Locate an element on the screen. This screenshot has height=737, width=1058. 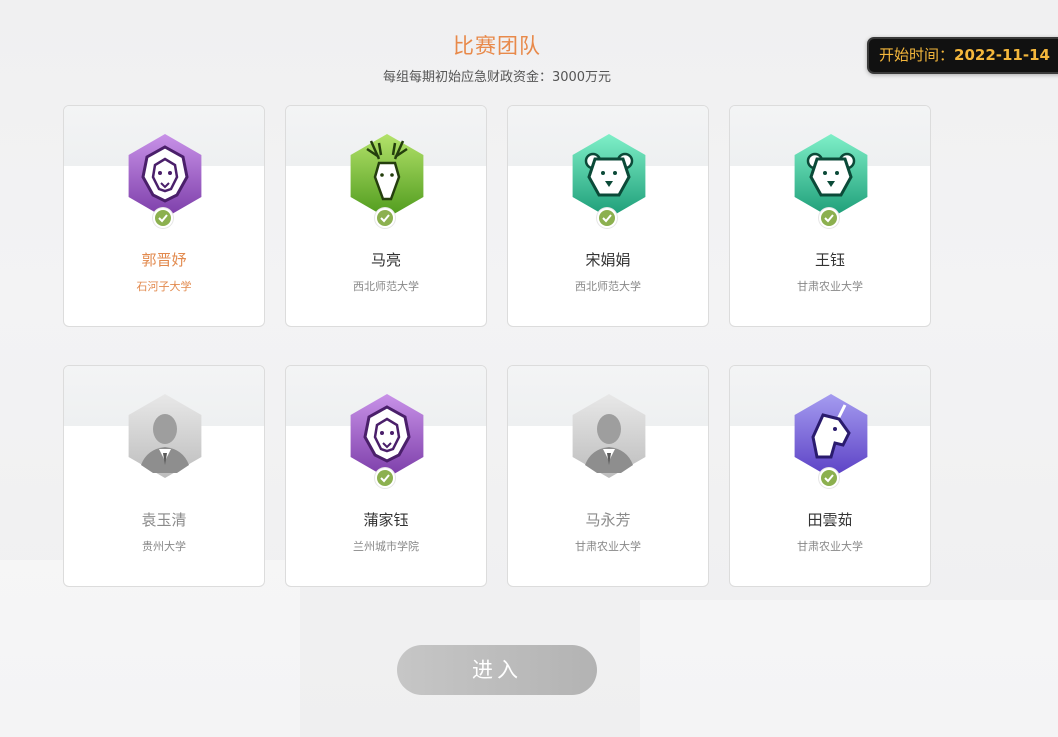
member-school: 兰州城市学院 is located at coordinates (386, 546).